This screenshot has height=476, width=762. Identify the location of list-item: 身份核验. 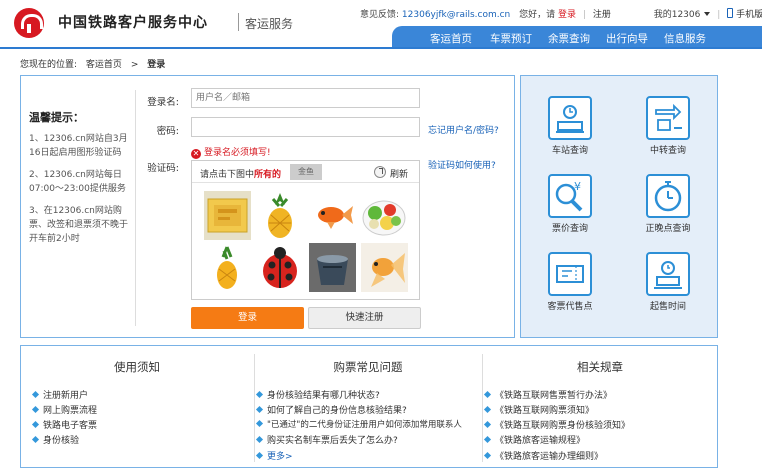
(55, 439).